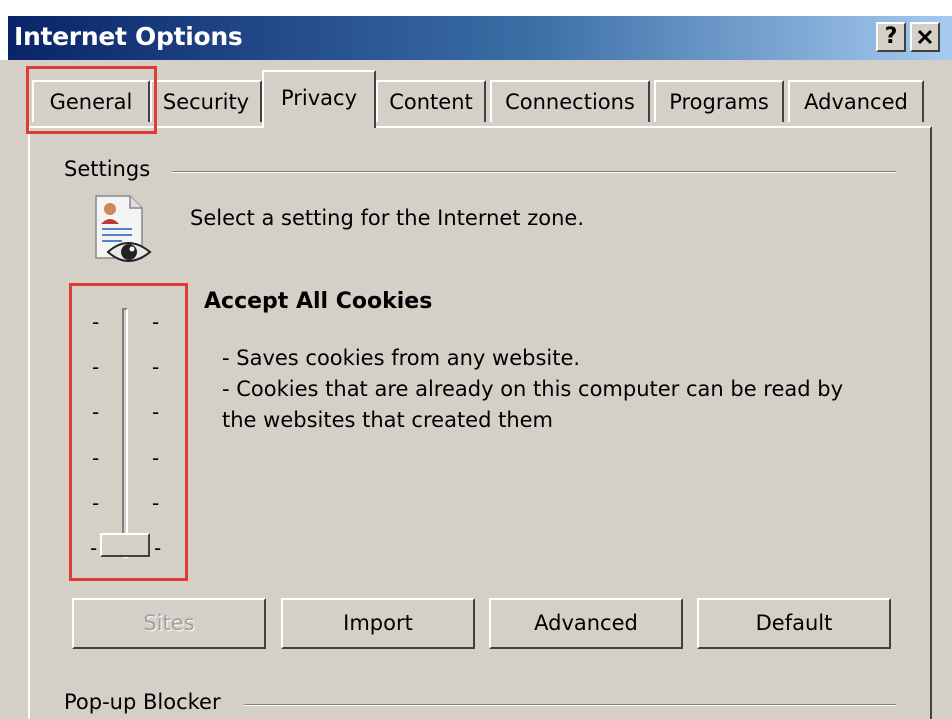 The width and height of the screenshot is (952, 719). Describe the element at coordinates (401, 358) in the screenshot. I see `privacy-level-line-1: - Saves cookies from any website.` at that location.